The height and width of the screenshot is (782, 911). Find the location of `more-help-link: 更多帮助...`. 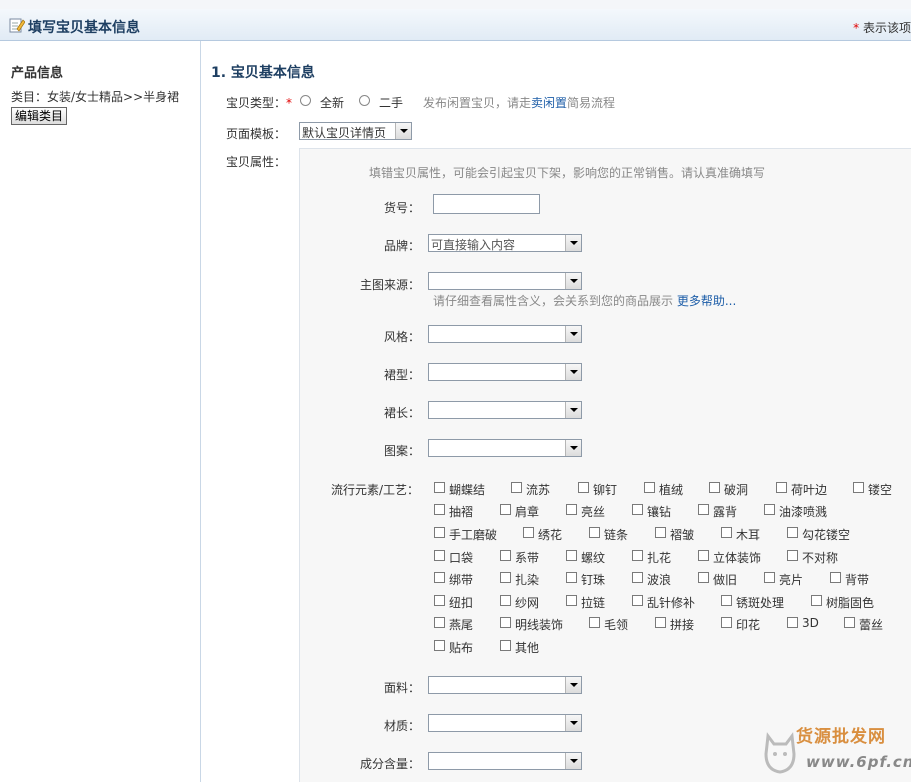

more-help-link: 更多帮助... is located at coordinates (706, 301).